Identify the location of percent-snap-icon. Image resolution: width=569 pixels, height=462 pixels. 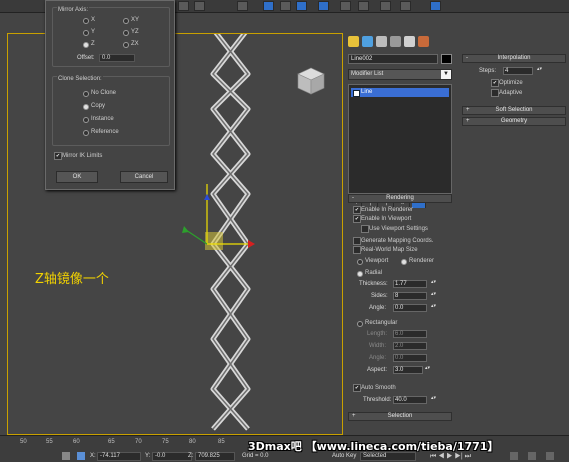
(285, 6).